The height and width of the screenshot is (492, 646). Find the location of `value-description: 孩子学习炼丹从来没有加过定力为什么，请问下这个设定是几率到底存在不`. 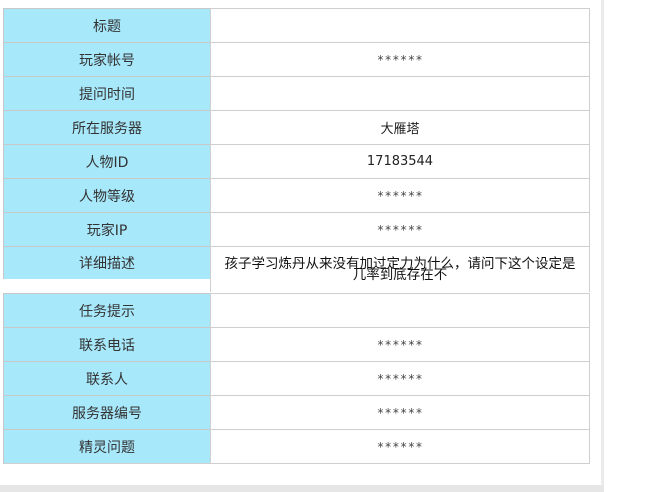

value-description: 孩子学习炼丹从来没有加过定力为什么，请问下这个设定是几率到底存在不 is located at coordinates (400, 269).